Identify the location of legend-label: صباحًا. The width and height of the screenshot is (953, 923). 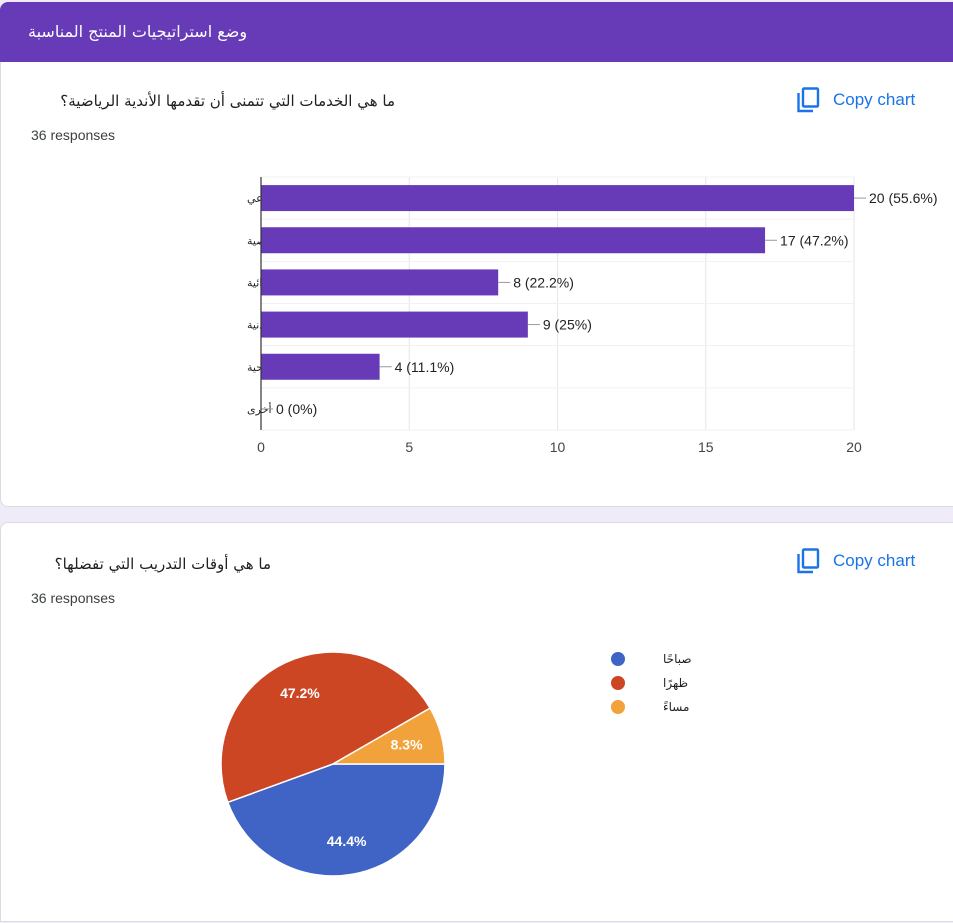
(677, 659).